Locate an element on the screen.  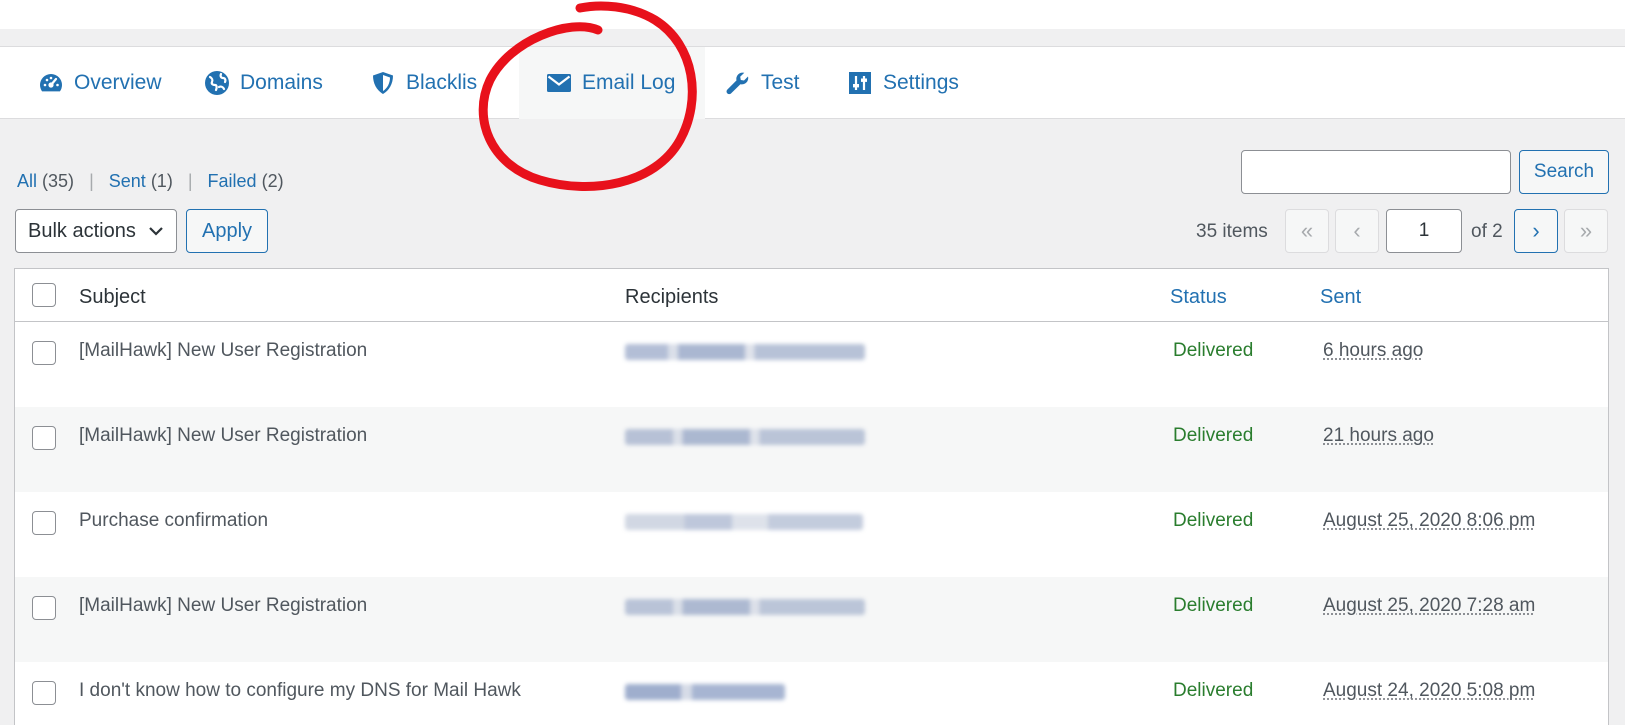
filter-all-label: All is located at coordinates (27, 181).